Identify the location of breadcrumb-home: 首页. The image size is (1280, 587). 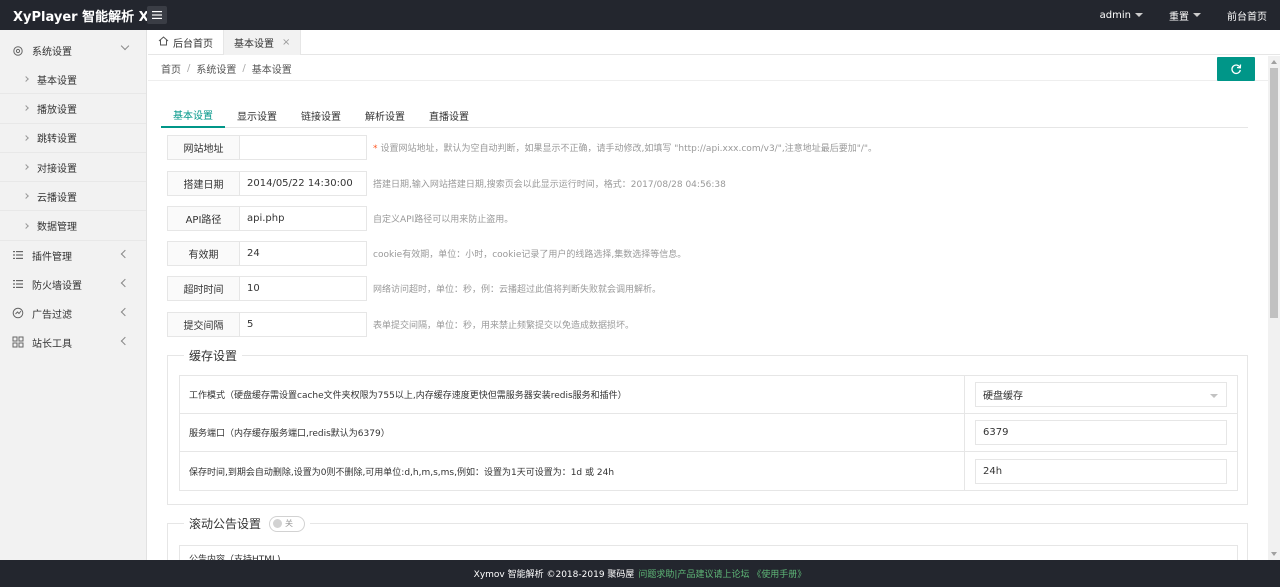
(171, 68).